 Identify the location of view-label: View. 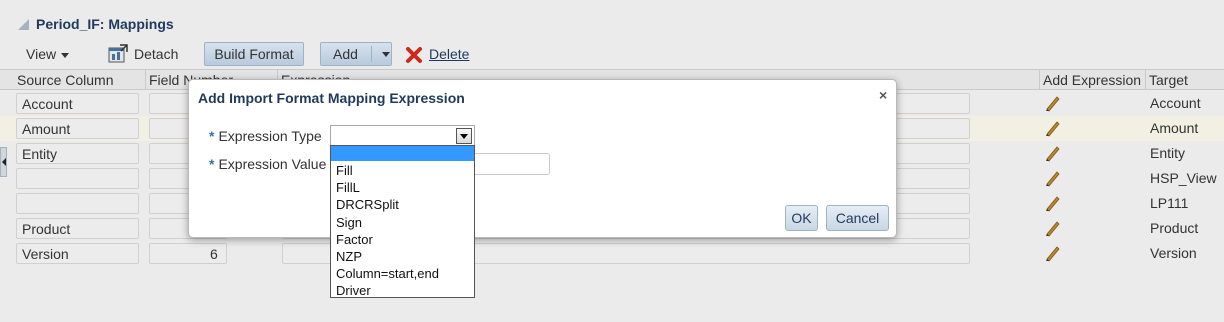
(41, 54).